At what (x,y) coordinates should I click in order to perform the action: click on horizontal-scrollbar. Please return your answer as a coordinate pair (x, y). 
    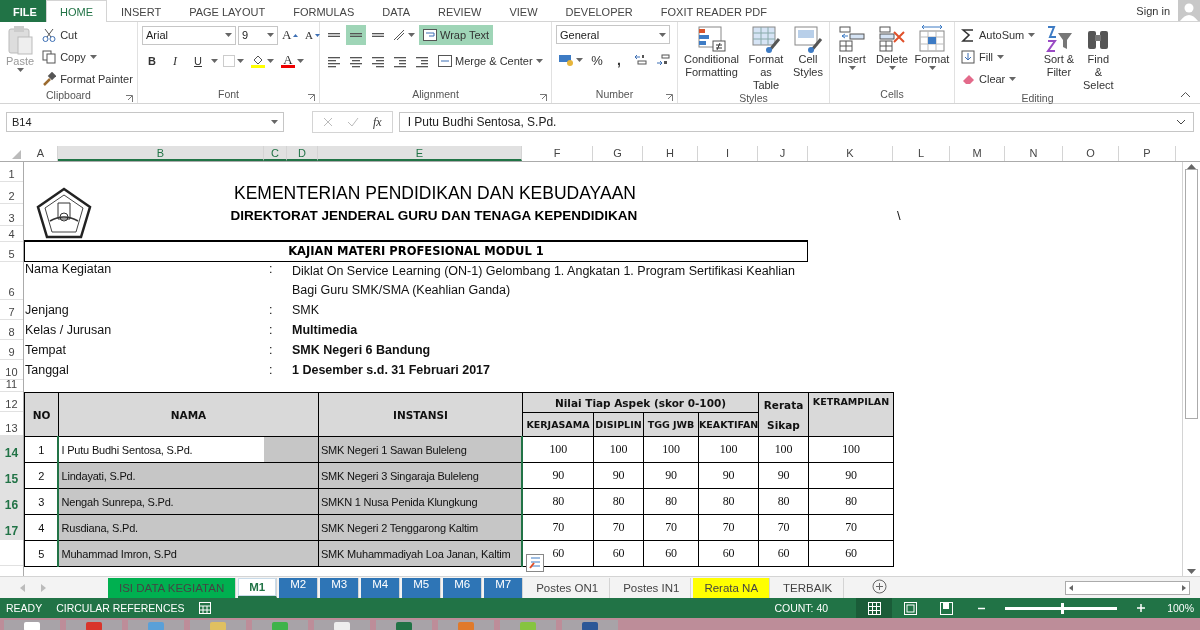
    Looking at the image, I should click on (1127, 587).